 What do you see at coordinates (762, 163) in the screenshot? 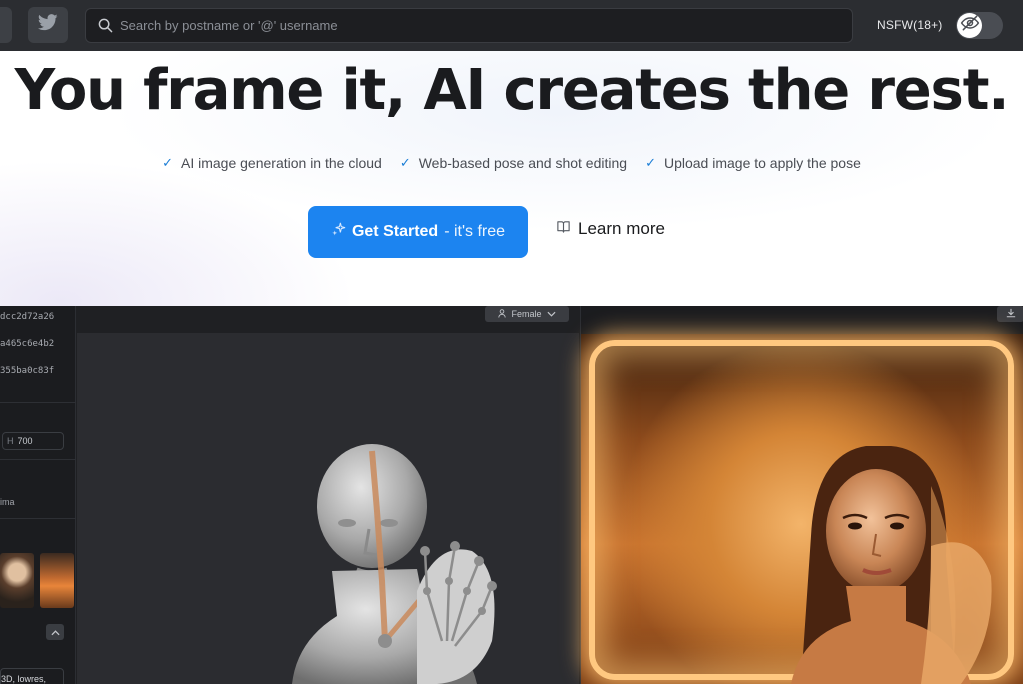
I see `feature-text: Upload image to apply the pose` at bounding box center [762, 163].